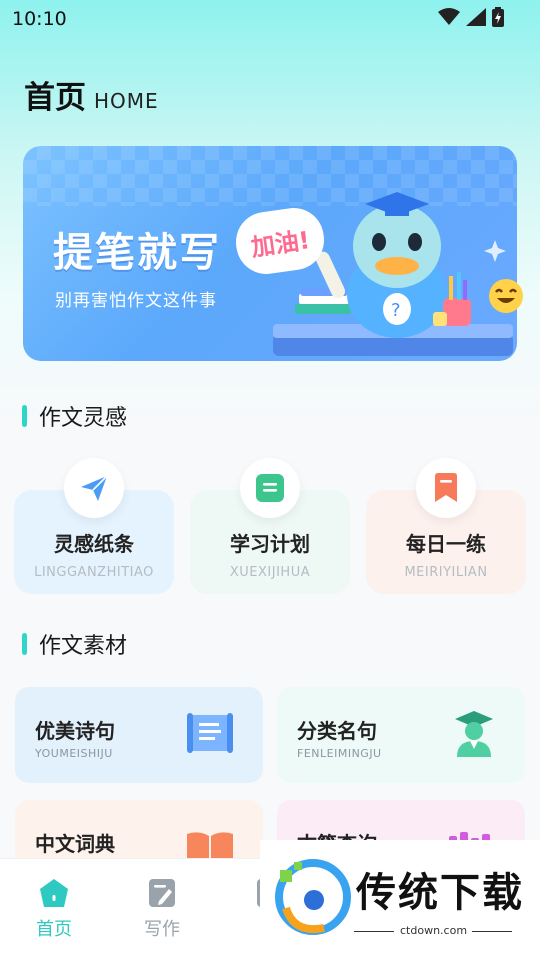  I want to click on section-materials-heading: 作文素材, so click(74, 644).